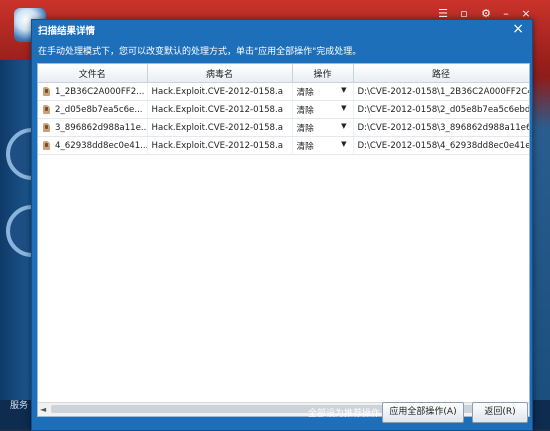 Image resolution: width=550 pixels, height=431 pixels. Describe the element at coordinates (500, 412) in the screenshot. I see `back-button: 返回(R)` at that location.